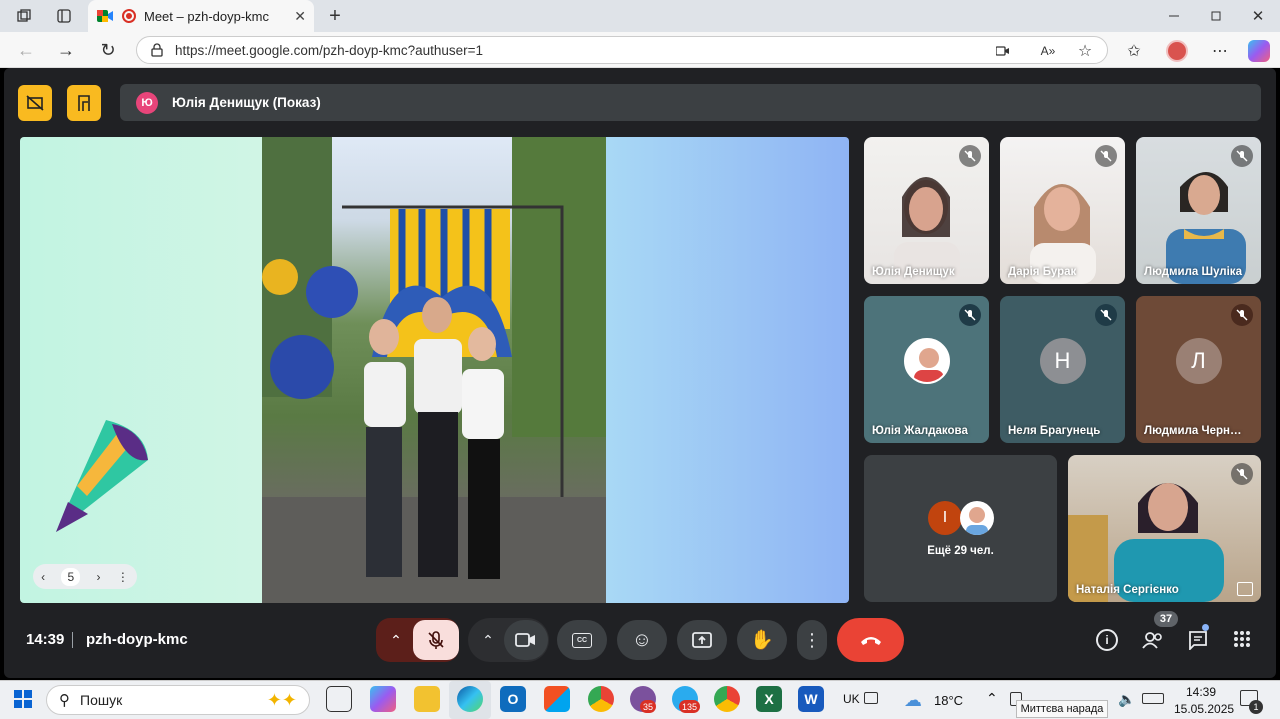 The height and width of the screenshot is (719, 1280). I want to click on copilot-taskbar-icon, so click(383, 699).